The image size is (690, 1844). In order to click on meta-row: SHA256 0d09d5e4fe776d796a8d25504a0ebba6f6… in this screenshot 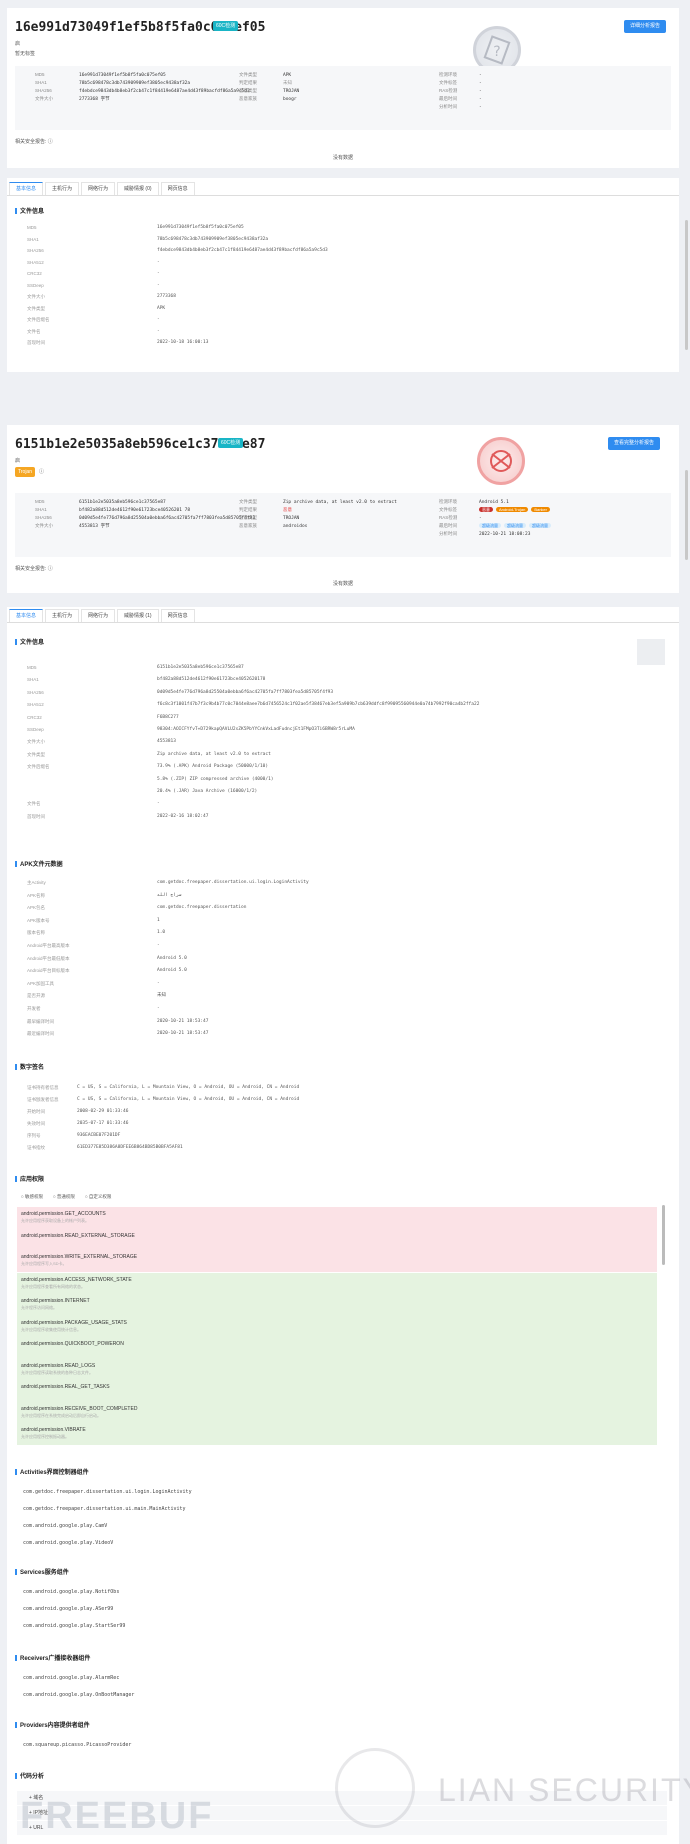, I will do `click(145, 518)`.